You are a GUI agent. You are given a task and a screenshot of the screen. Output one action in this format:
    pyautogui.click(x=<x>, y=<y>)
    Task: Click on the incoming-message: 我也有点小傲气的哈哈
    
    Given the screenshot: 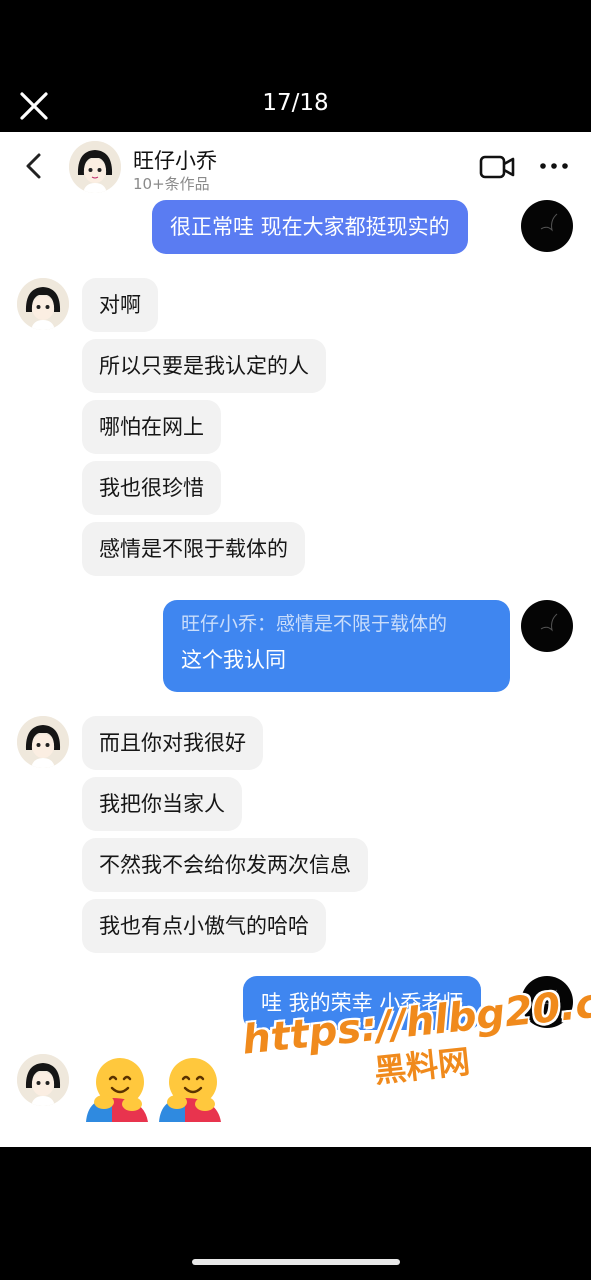 What is the action you would take?
    pyautogui.click(x=204, y=926)
    